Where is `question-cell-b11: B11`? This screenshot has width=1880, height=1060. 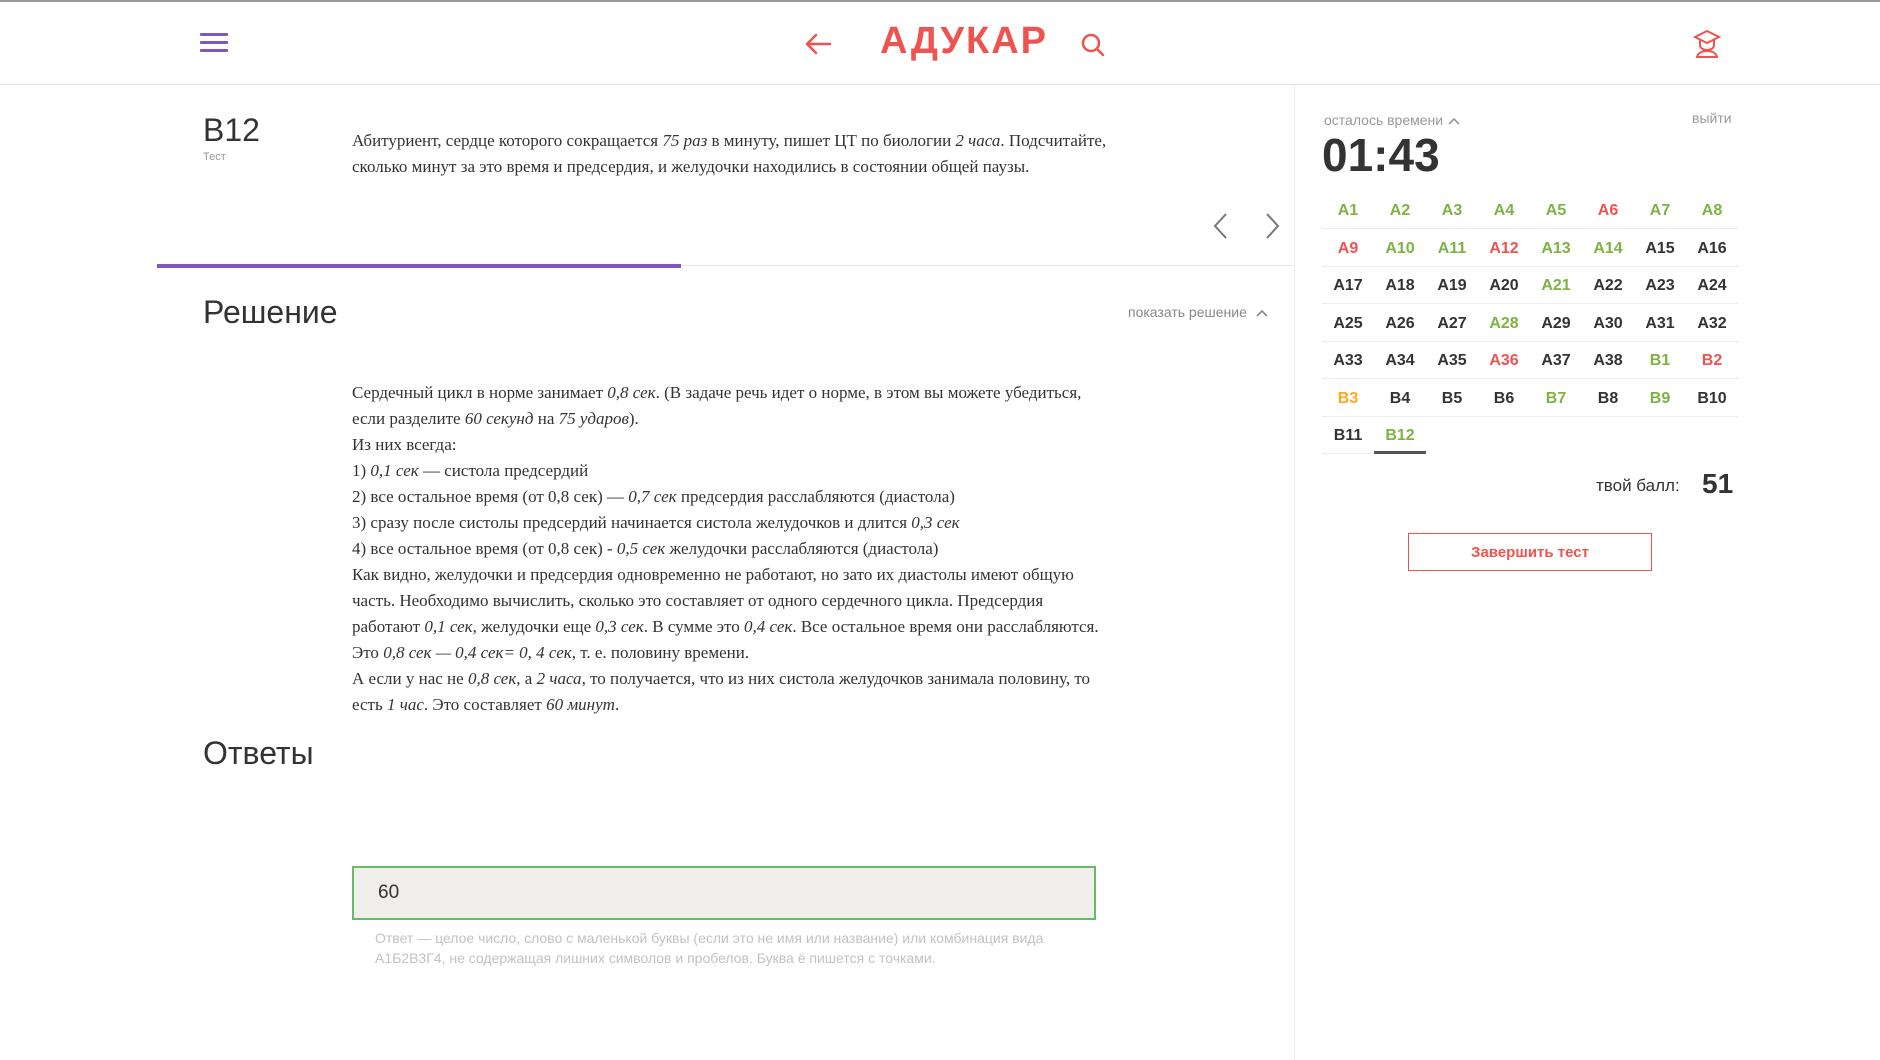
question-cell-b11: B11 is located at coordinates (1348, 435).